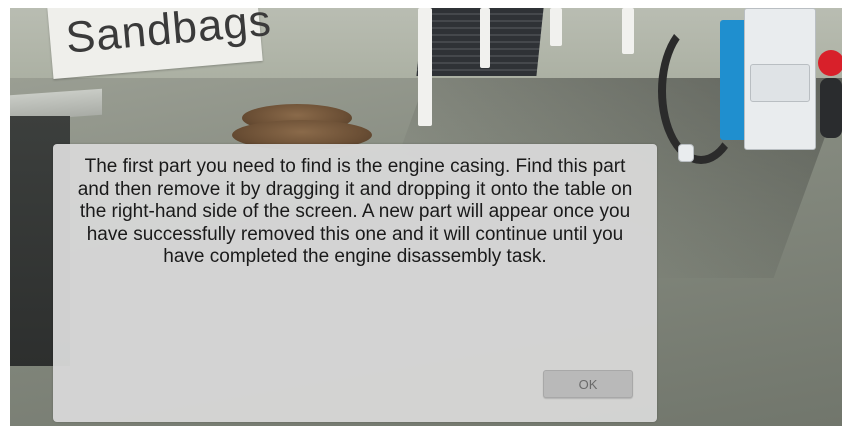 Image resolution: width=846 pixels, height=428 pixels. I want to click on ok-button: OK, so click(588, 384).